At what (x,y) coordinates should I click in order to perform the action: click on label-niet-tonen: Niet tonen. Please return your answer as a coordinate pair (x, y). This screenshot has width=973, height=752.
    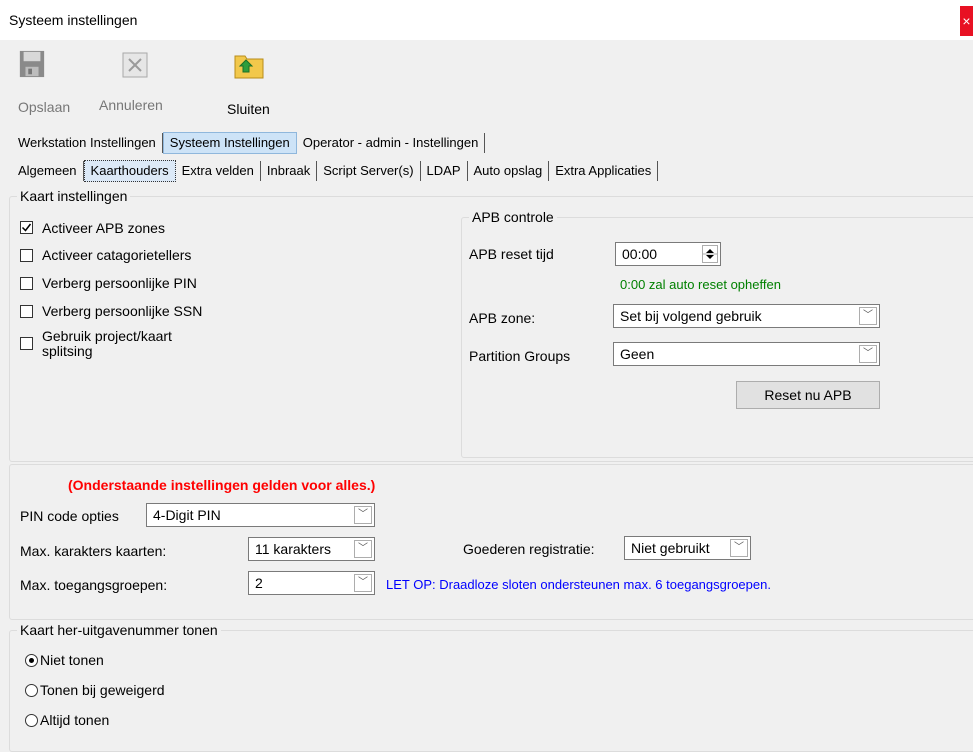
    Looking at the image, I should click on (72, 660).